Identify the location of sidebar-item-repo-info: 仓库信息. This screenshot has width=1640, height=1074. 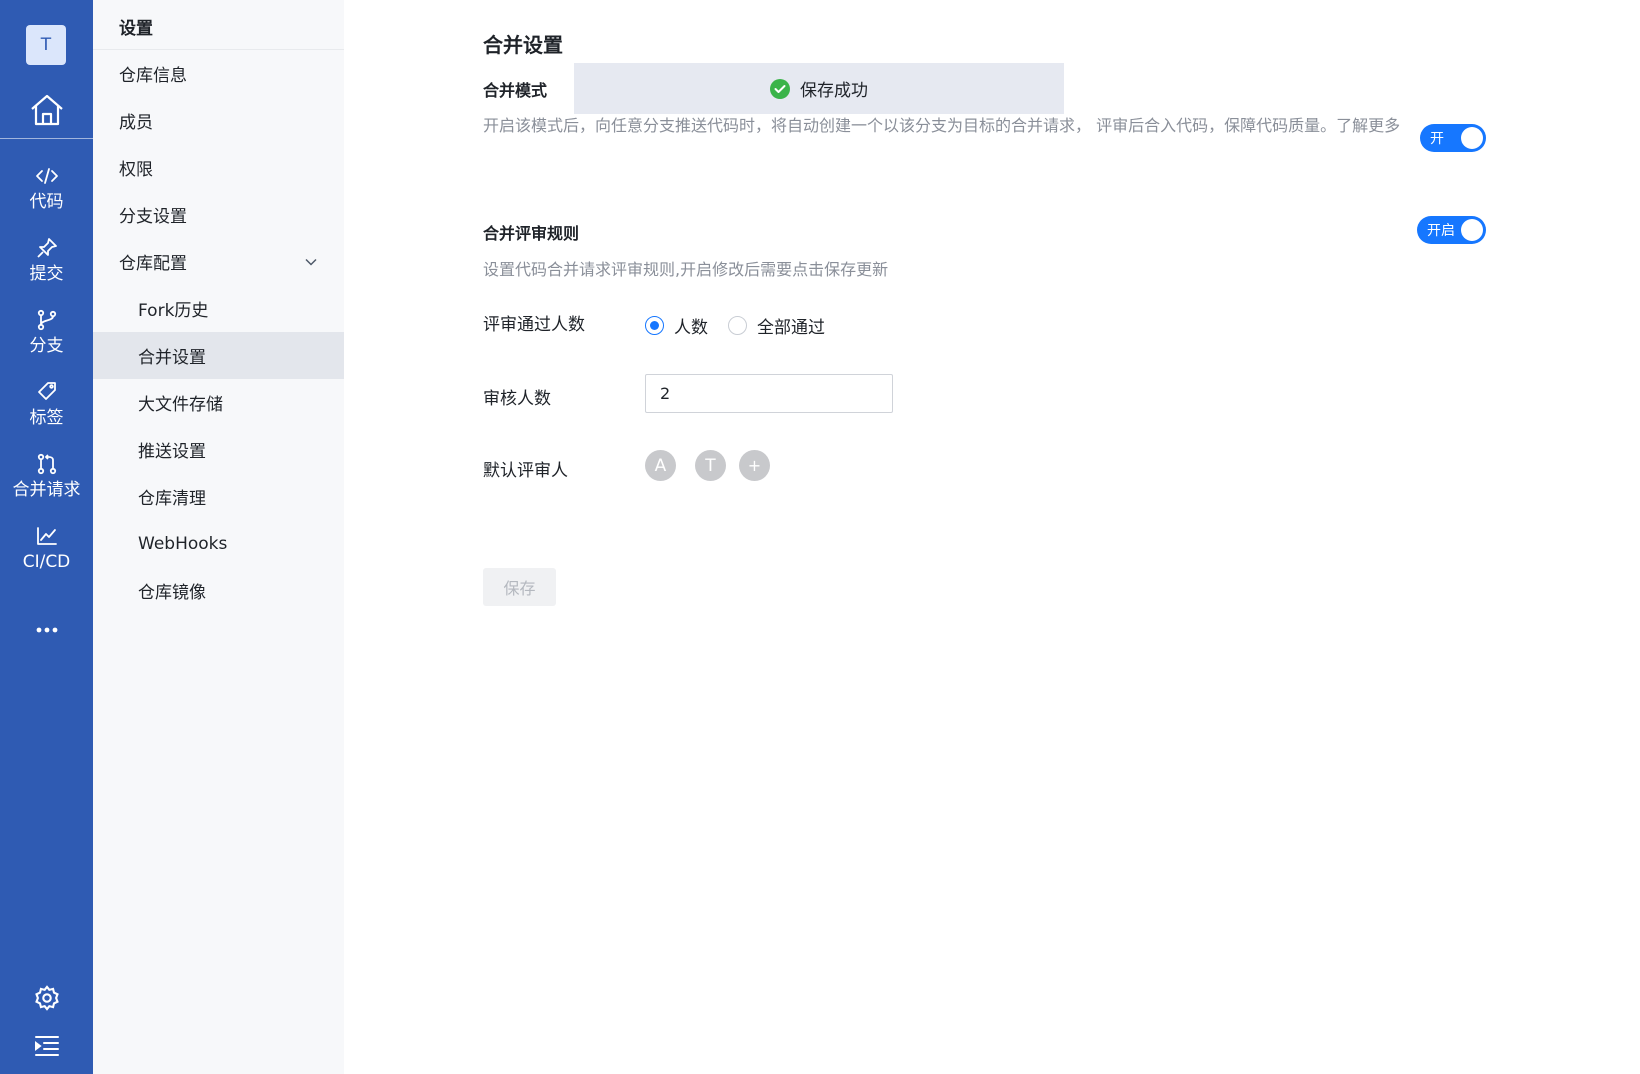
(218, 73).